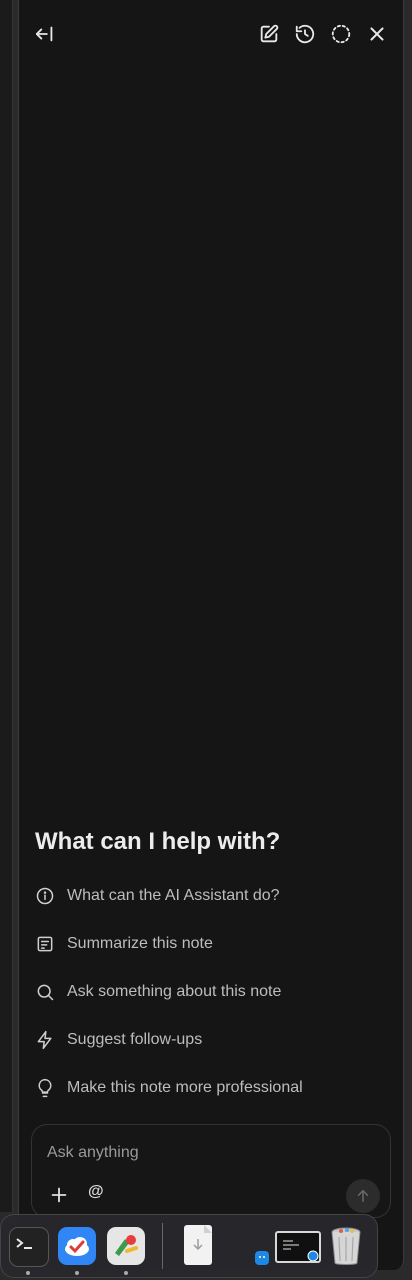 This screenshot has height=1280, width=412. What do you see at coordinates (24, 1243) in the screenshot?
I see `terminal-icon` at bounding box center [24, 1243].